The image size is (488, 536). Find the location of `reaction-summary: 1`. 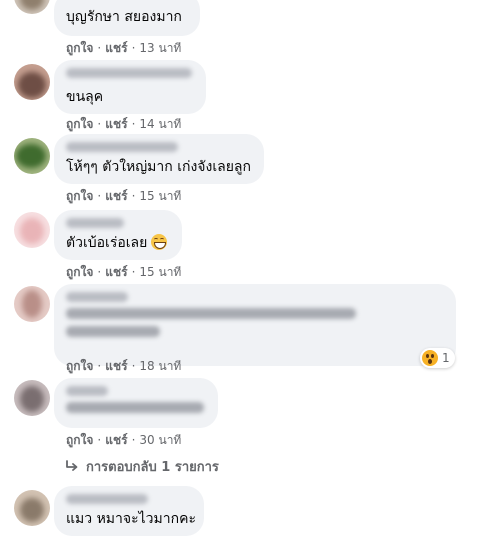

reaction-summary: 1 is located at coordinates (437, 358).